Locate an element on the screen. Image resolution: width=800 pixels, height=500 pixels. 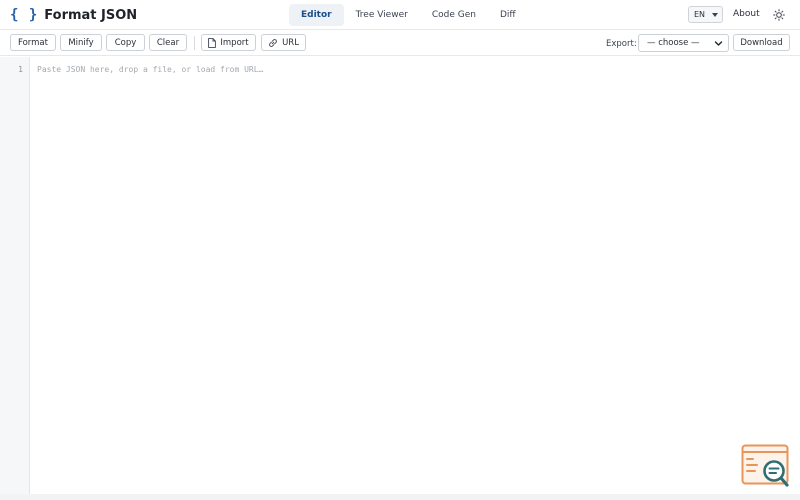
toolbar-divider is located at coordinates (194, 43).